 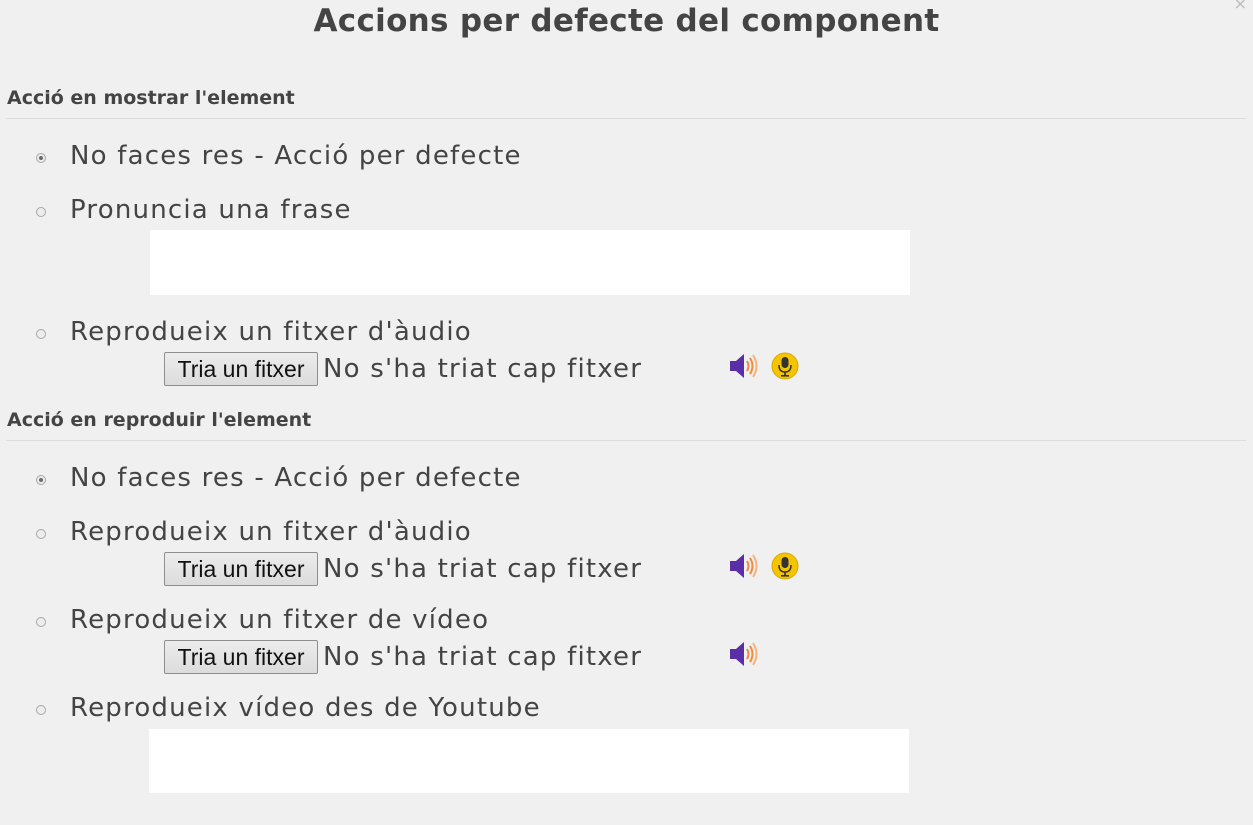 I want to click on radio-play-none, so click(x=41, y=480).